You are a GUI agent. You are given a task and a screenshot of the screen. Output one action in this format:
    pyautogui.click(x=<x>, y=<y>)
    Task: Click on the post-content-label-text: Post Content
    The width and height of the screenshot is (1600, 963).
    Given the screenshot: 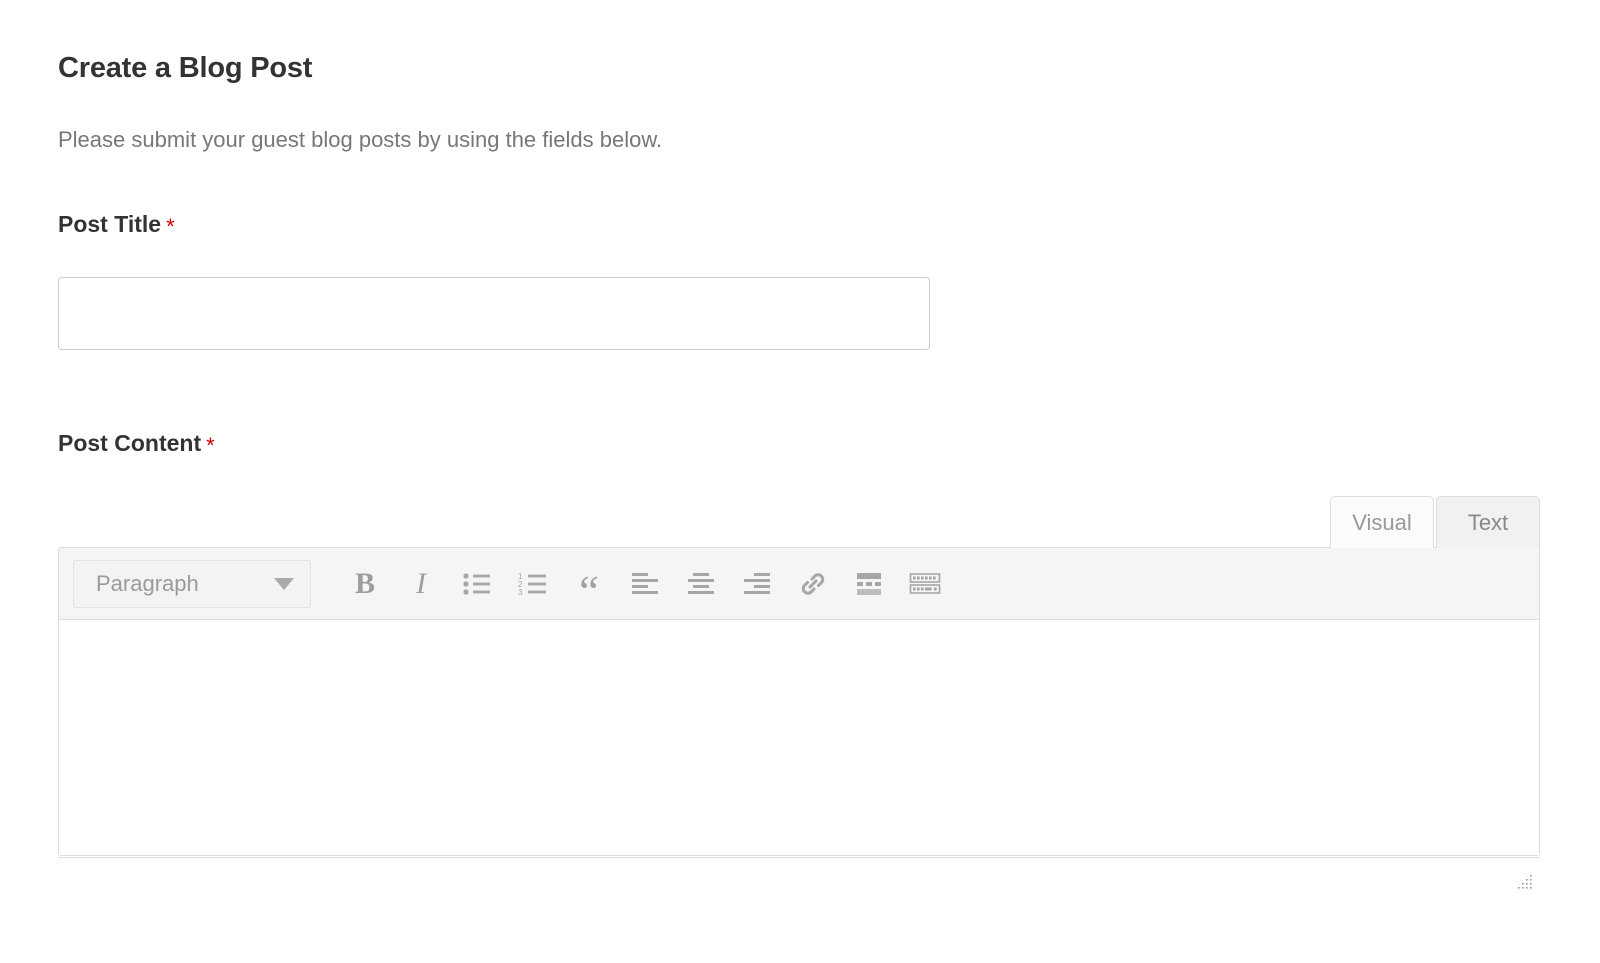 What is the action you would take?
    pyautogui.click(x=130, y=443)
    